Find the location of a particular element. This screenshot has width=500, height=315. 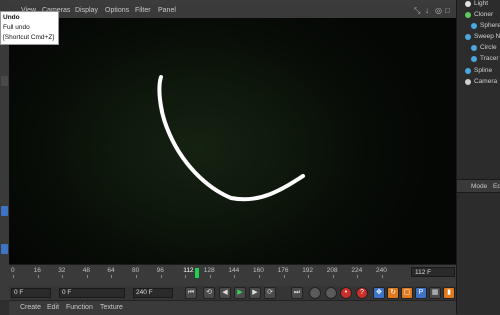

object-list-item: Sweep N is located at coordinates (487, 36).